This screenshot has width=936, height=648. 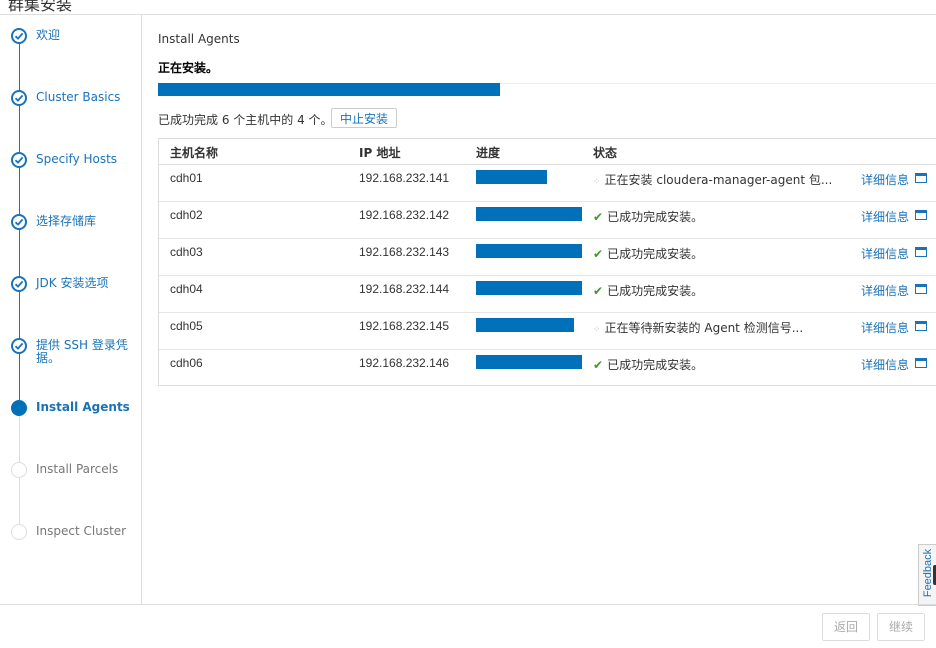 What do you see at coordinates (404, 178) in the screenshot?
I see `host-ip: 192.168.232.141` at bounding box center [404, 178].